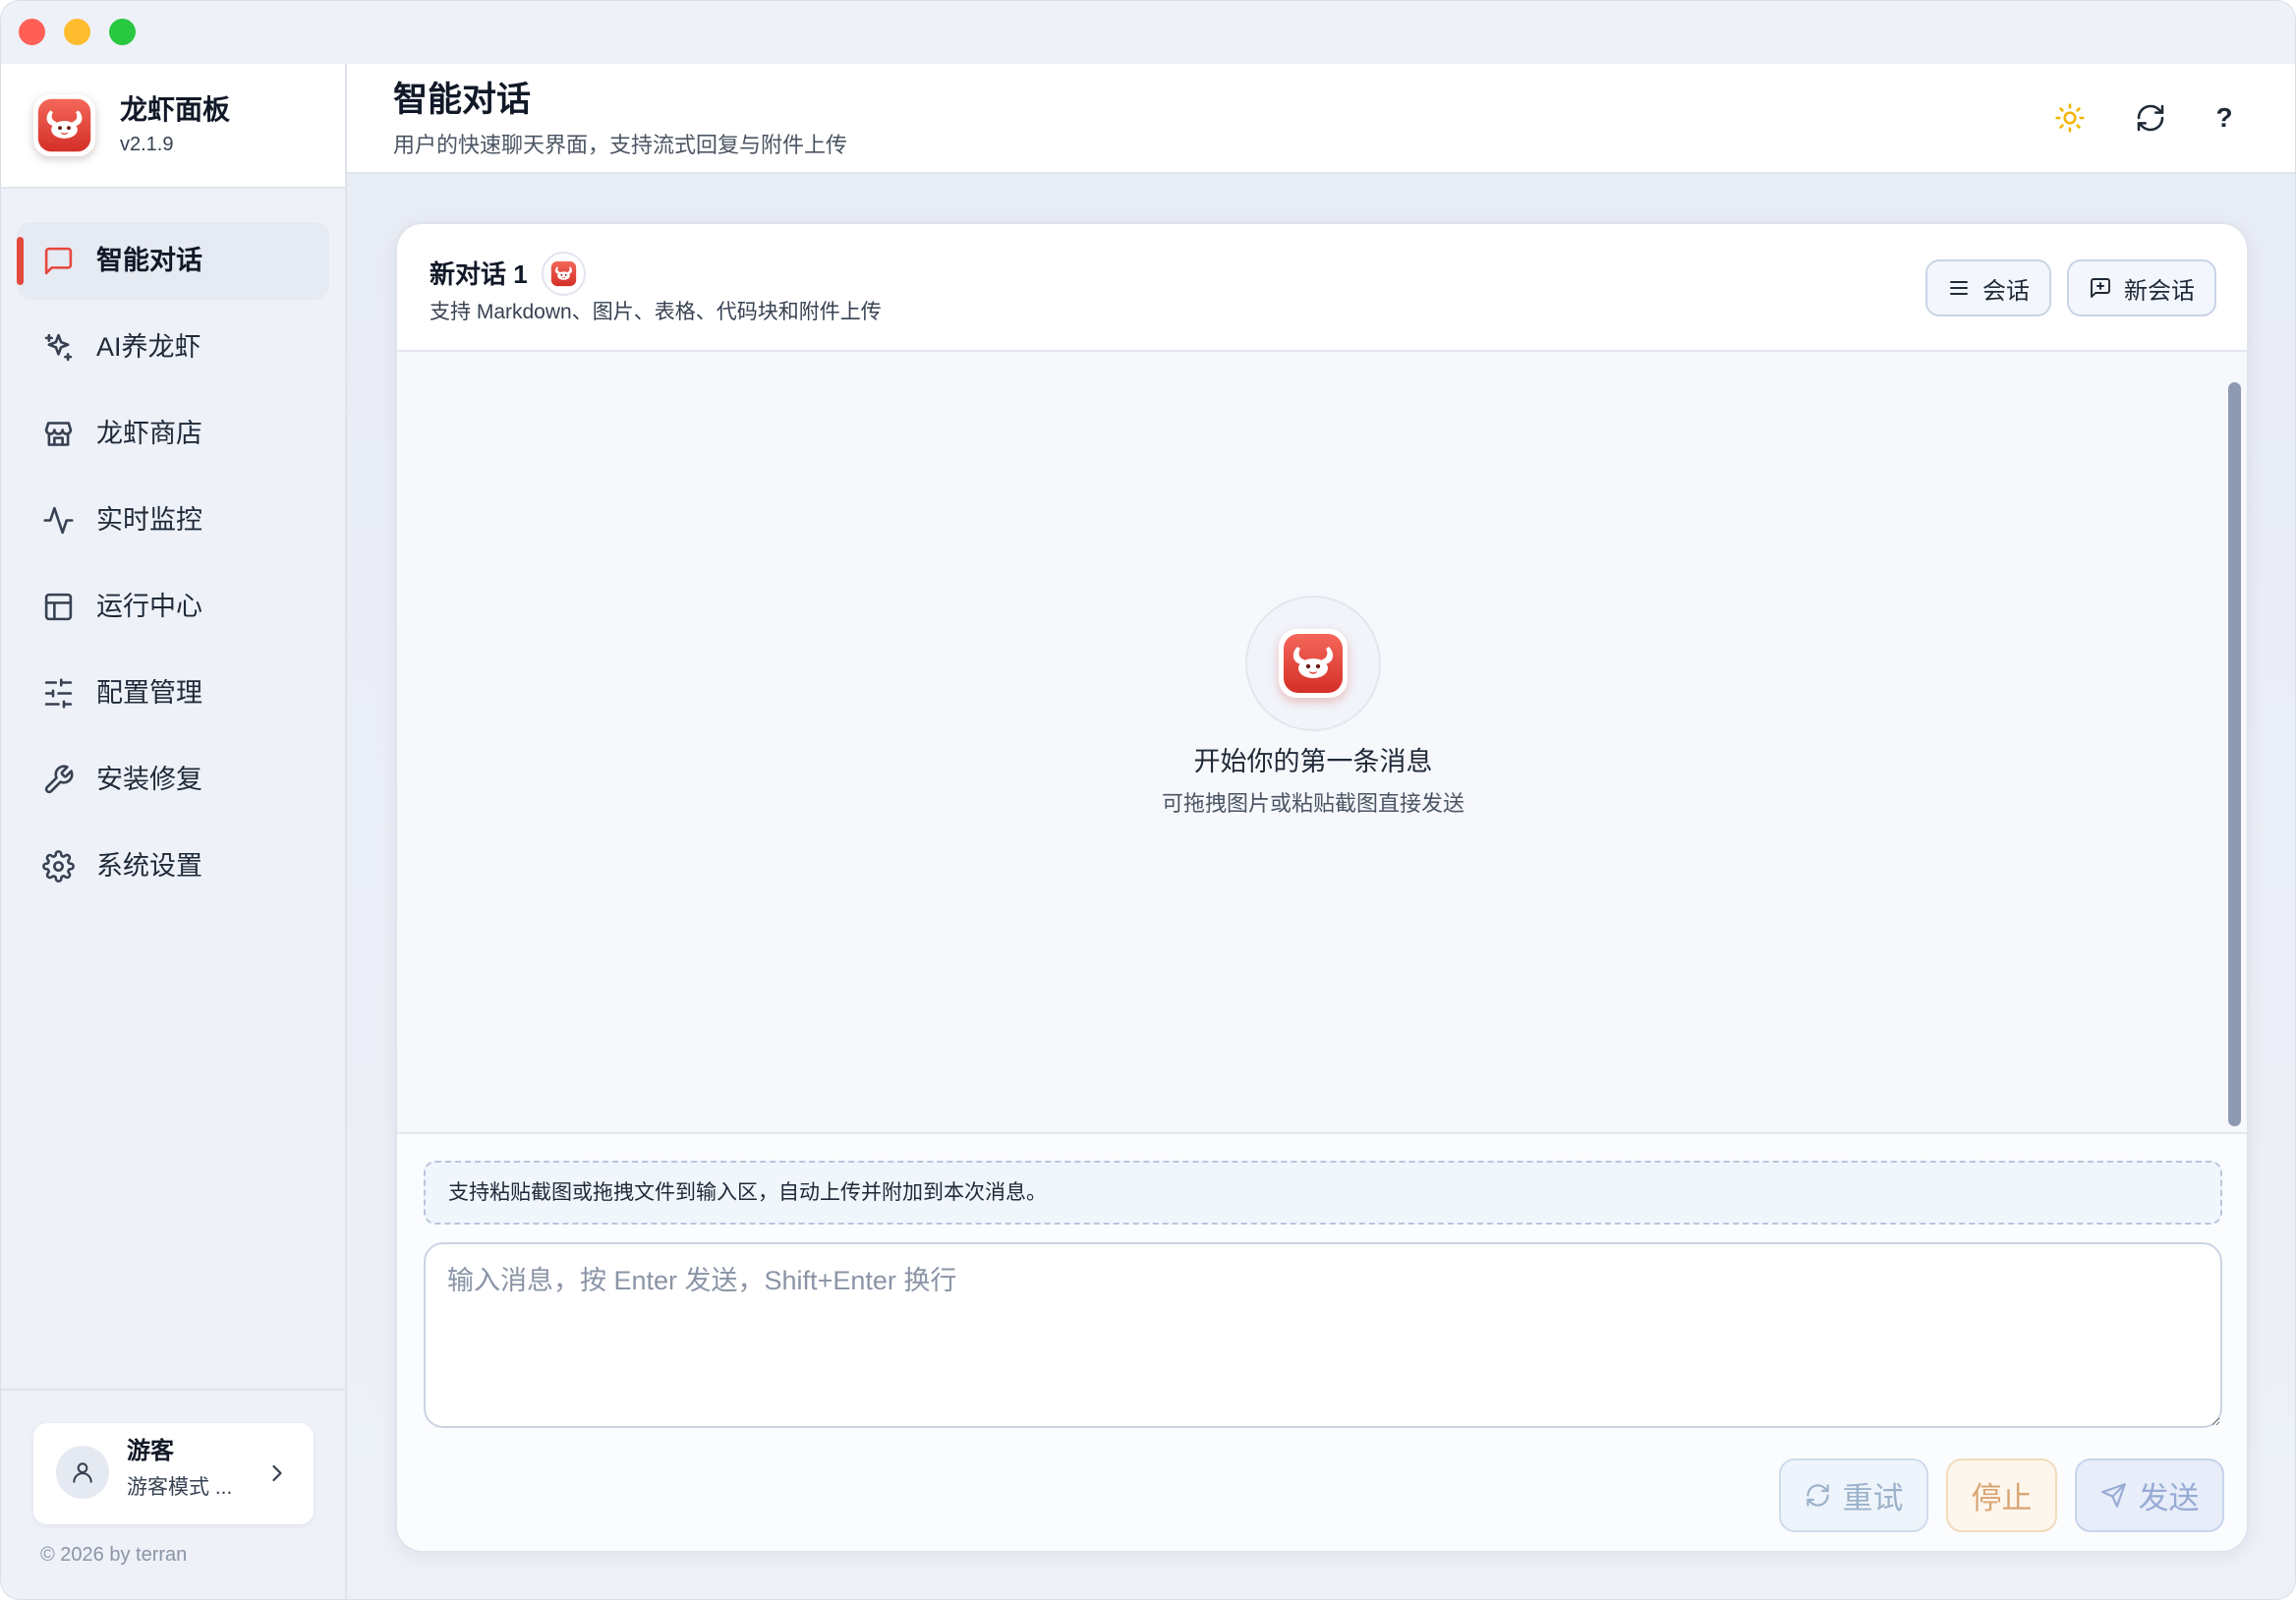 The height and width of the screenshot is (1600, 2296). I want to click on avatar, so click(83, 1473).